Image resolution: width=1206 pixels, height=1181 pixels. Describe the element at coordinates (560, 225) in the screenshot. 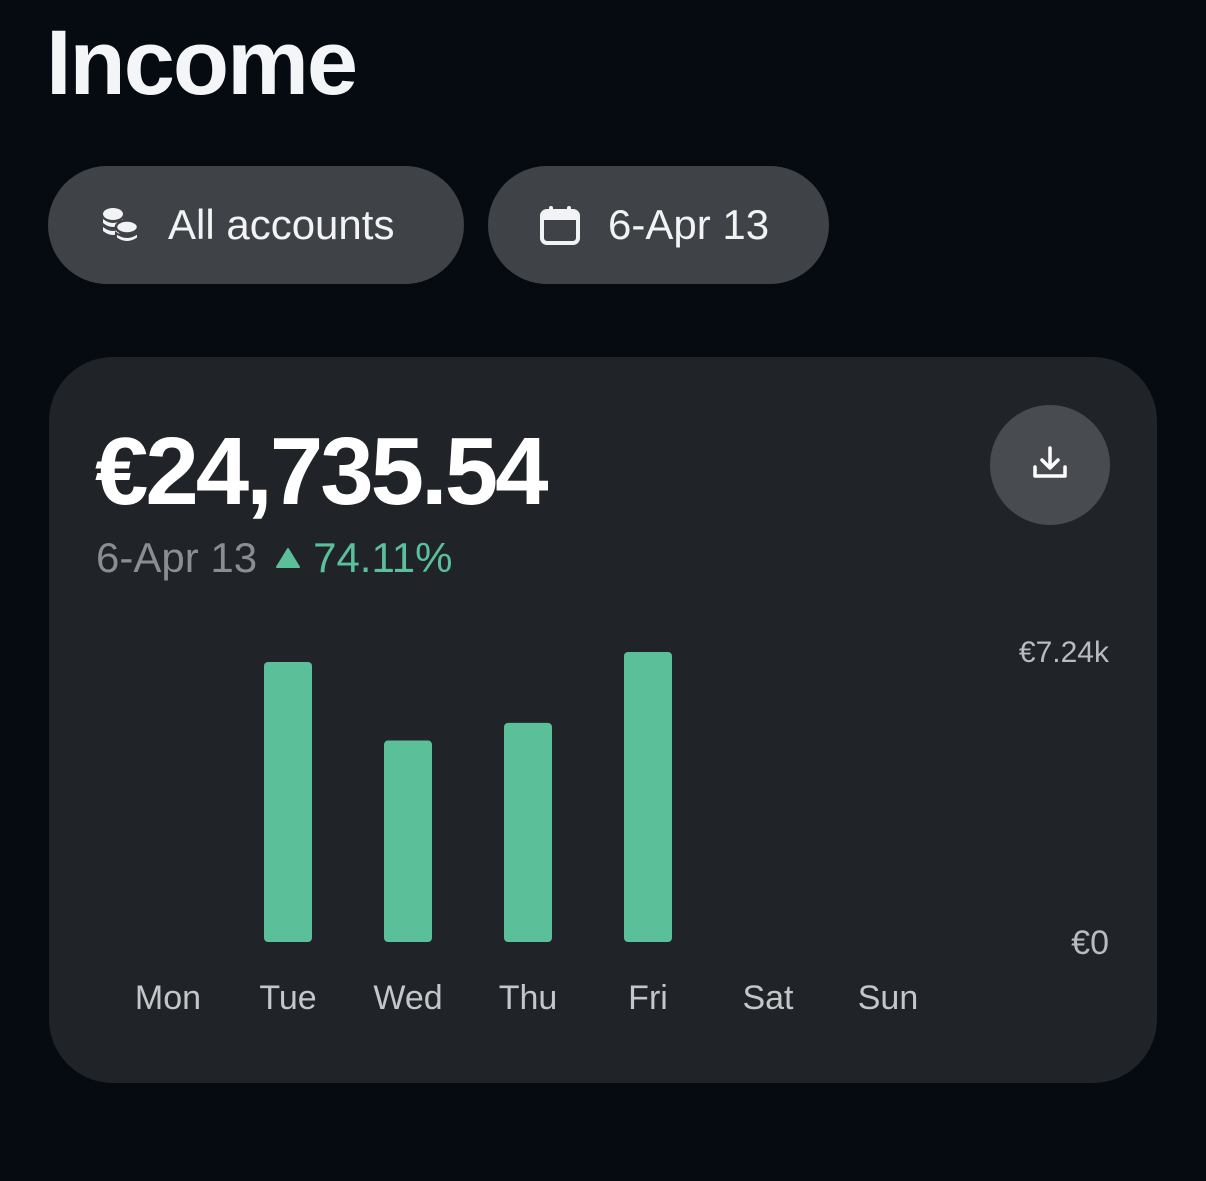

I see `calendar-icon` at that location.